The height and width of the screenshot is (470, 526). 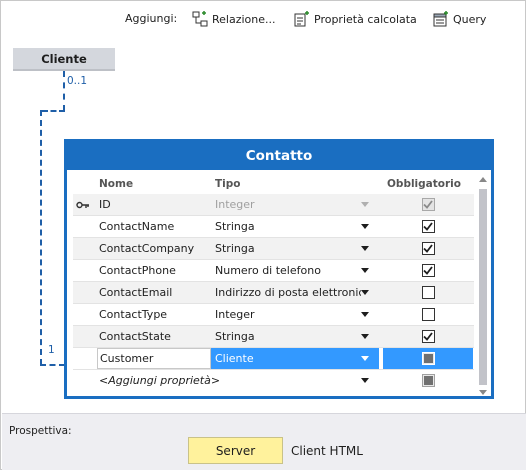 What do you see at coordinates (279, 156) in the screenshot?
I see `entity-title: Contatto` at bounding box center [279, 156].